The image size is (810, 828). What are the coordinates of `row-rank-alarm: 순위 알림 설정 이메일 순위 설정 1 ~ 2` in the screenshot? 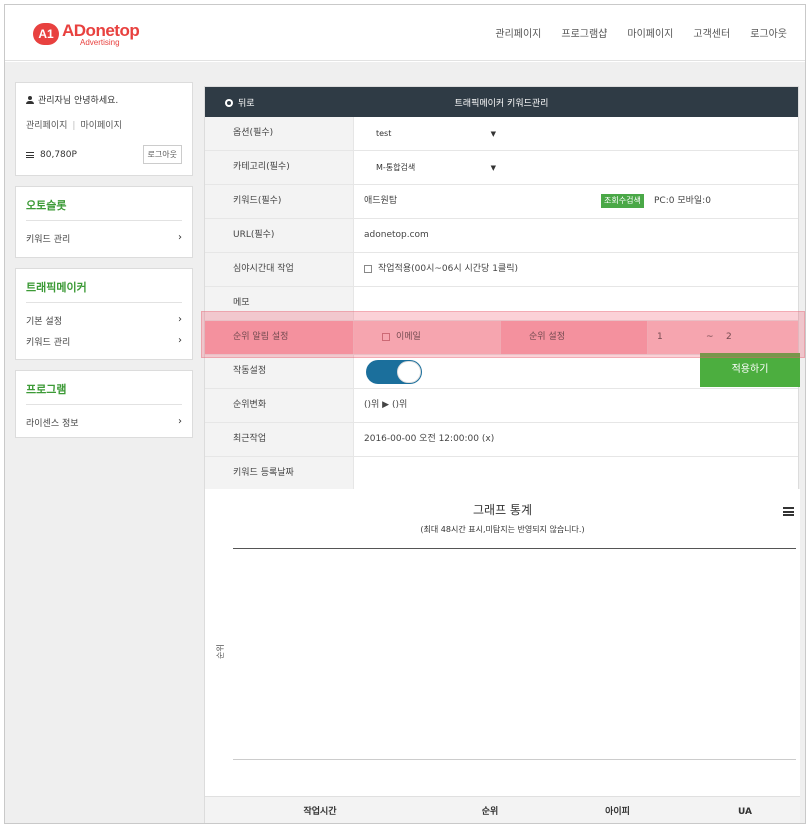 It's located at (501, 338).